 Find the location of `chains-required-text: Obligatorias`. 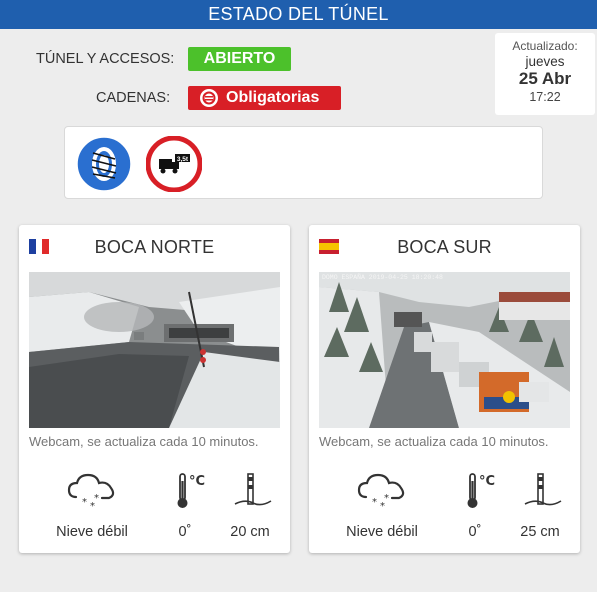

chains-required-text: Obligatorias is located at coordinates (273, 97).